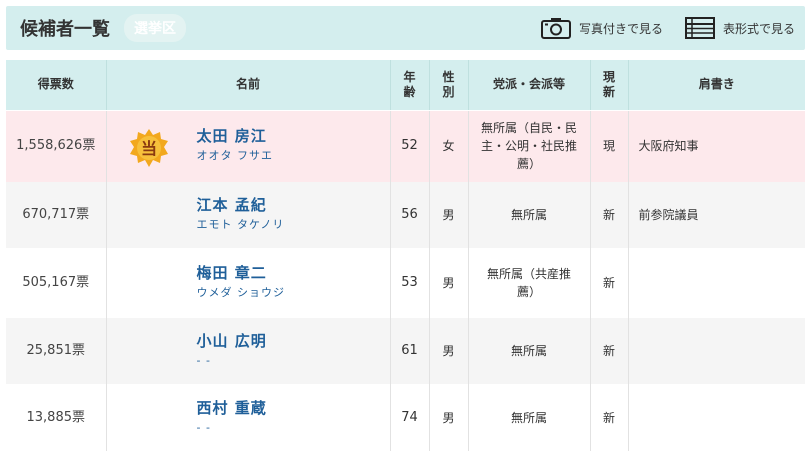 The height and width of the screenshot is (459, 811). What do you see at coordinates (529, 146) in the screenshot?
I see `party-cell: 無所属（自民・民主・公明・社民推薦）` at bounding box center [529, 146].